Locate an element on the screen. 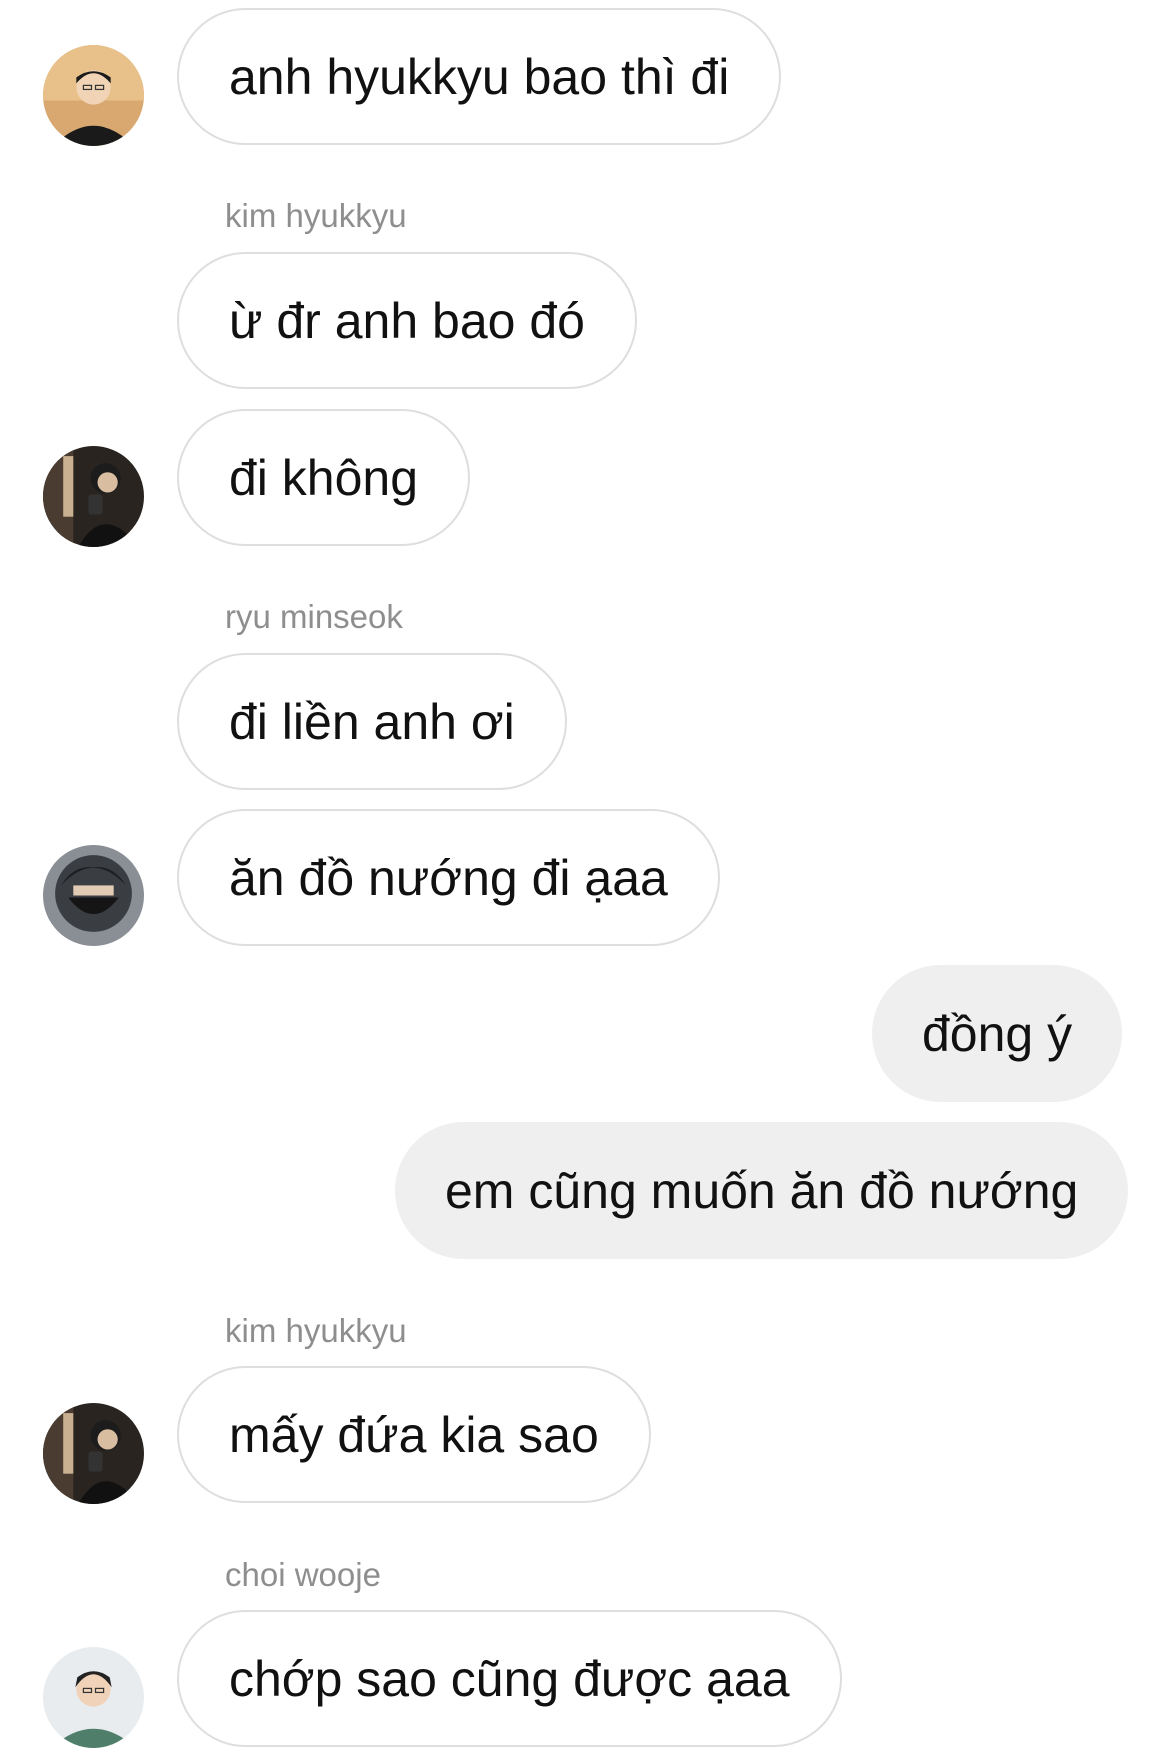 The width and height of the screenshot is (1169, 1748). message-bubble-outgoing: đồng ý is located at coordinates (997, 1033).